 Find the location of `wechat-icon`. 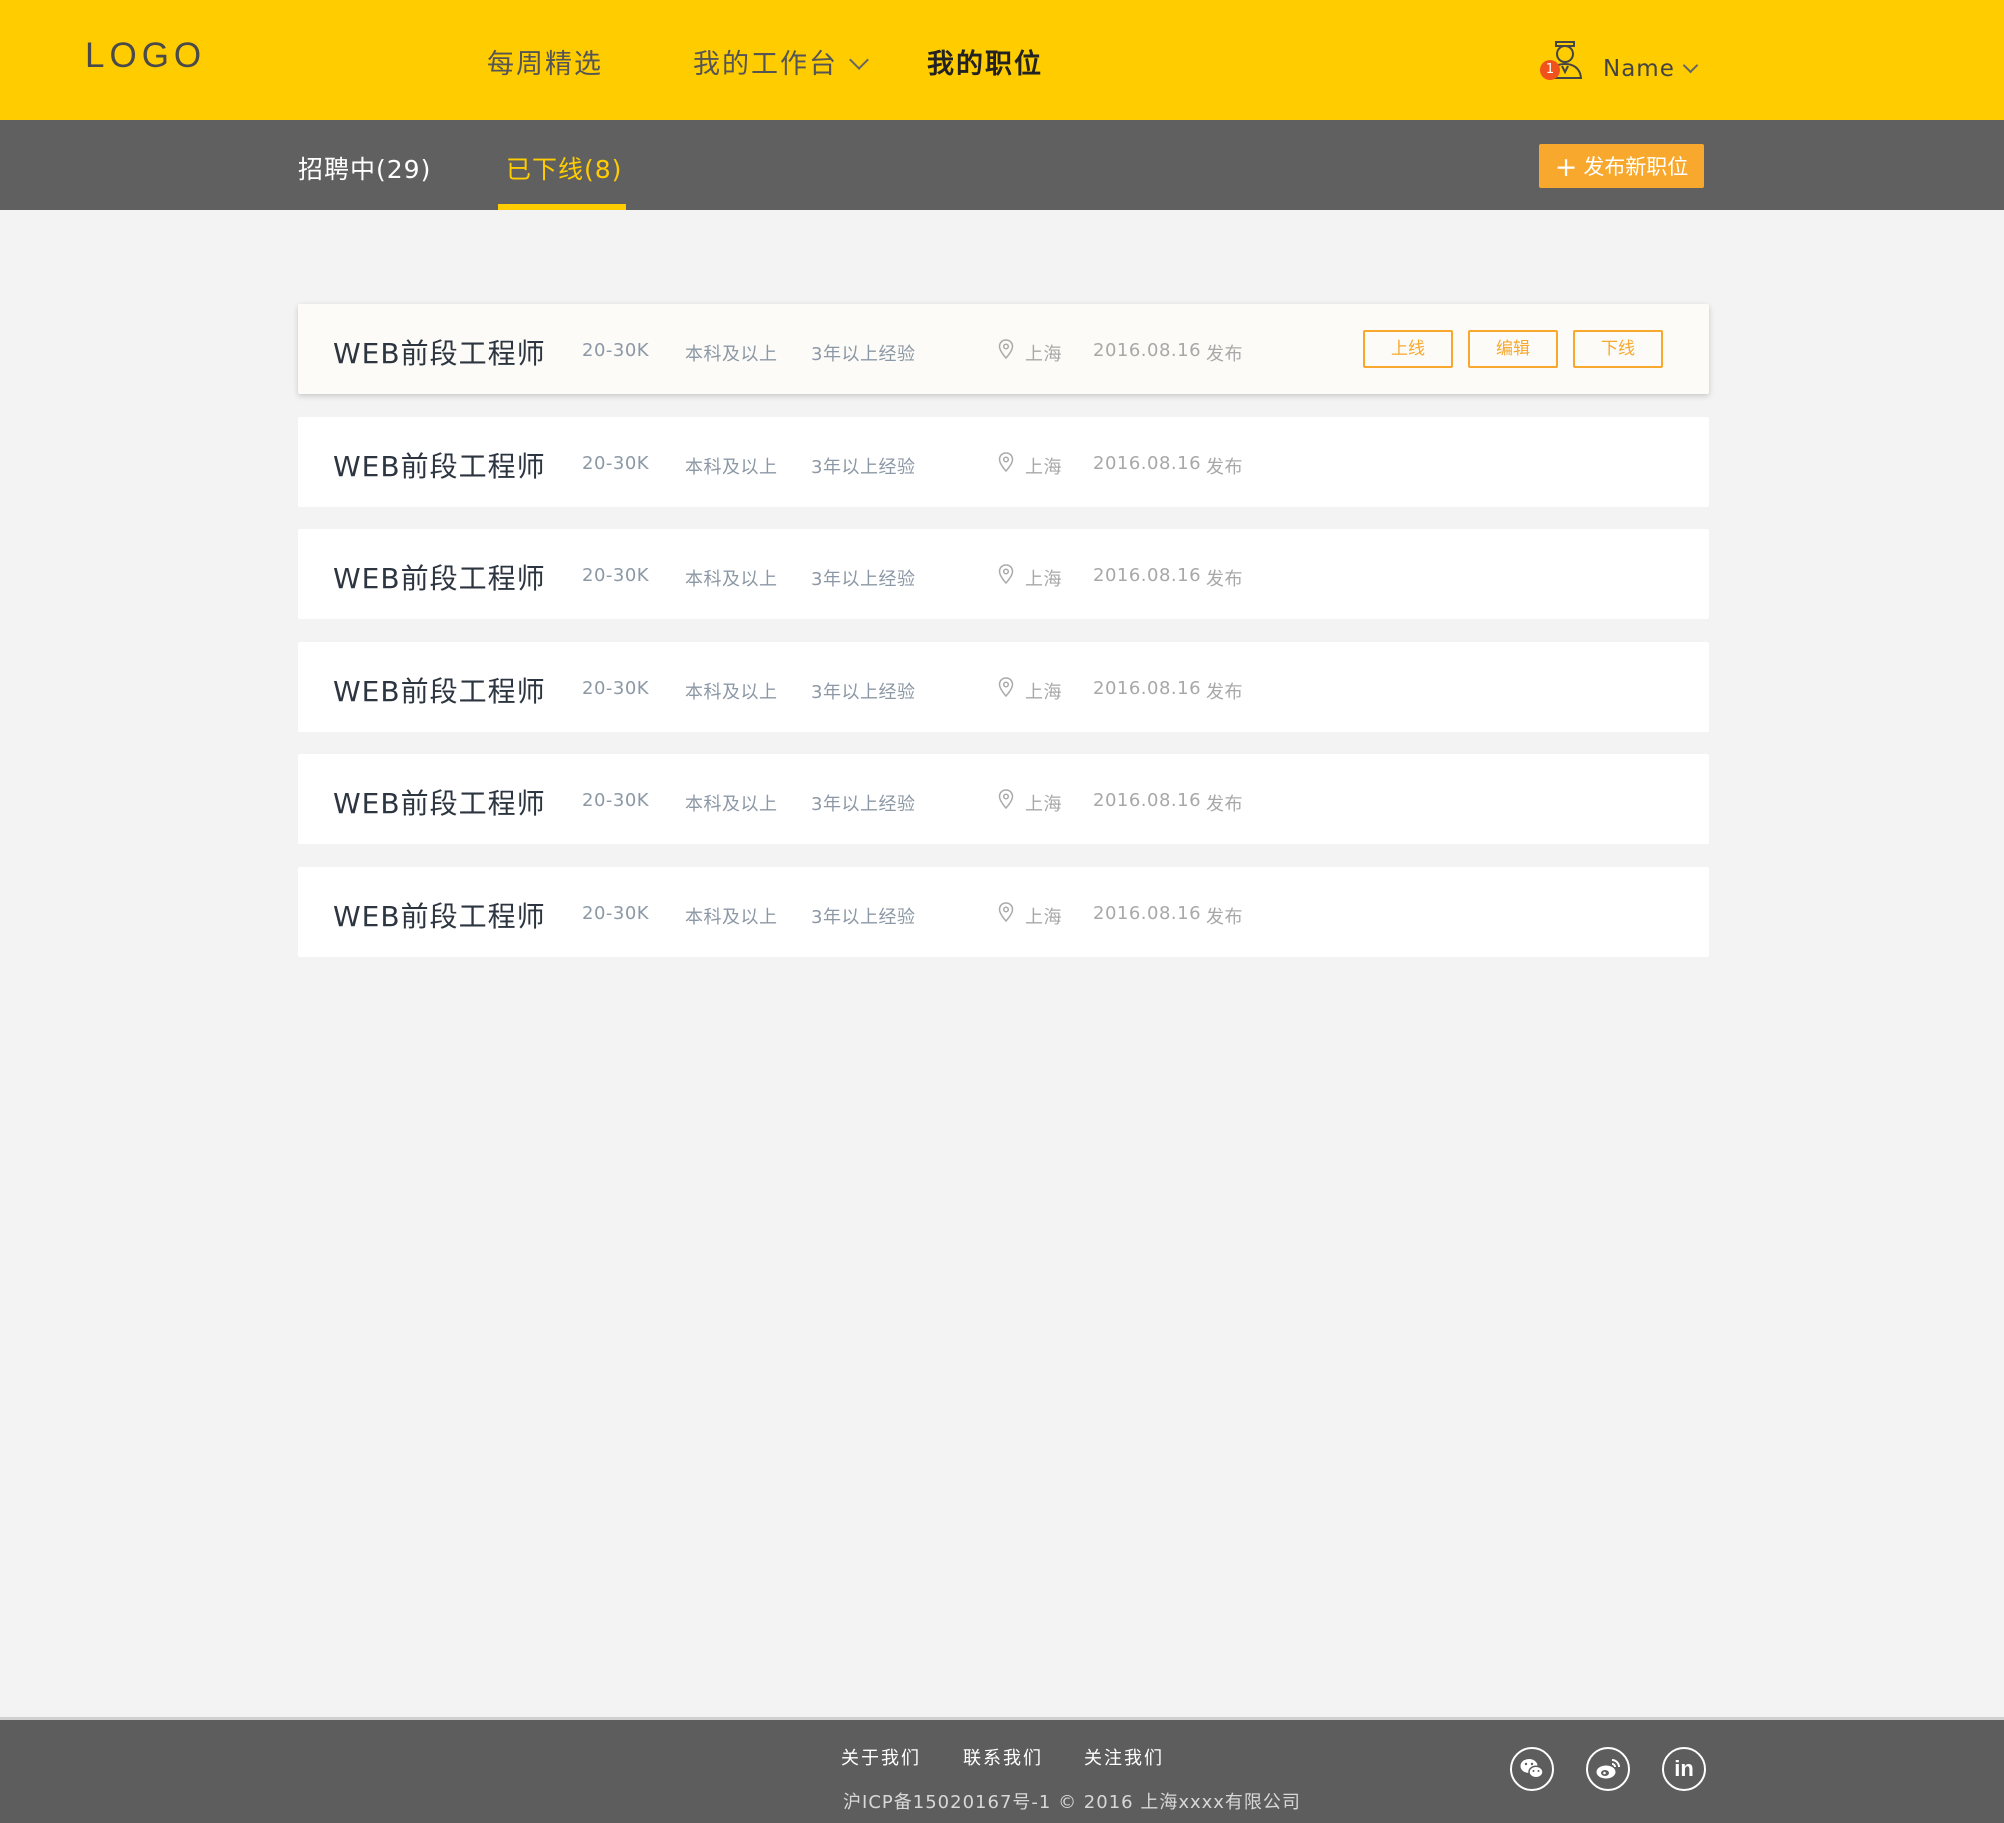

wechat-icon is located at coordinates (1532, 1769).